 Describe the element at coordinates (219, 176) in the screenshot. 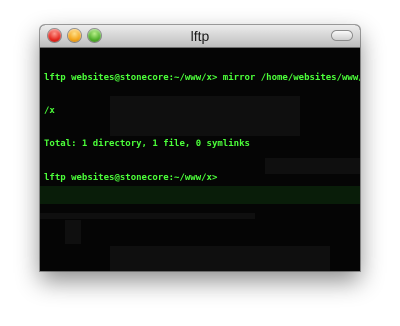

I see `text-cursor` at that location.